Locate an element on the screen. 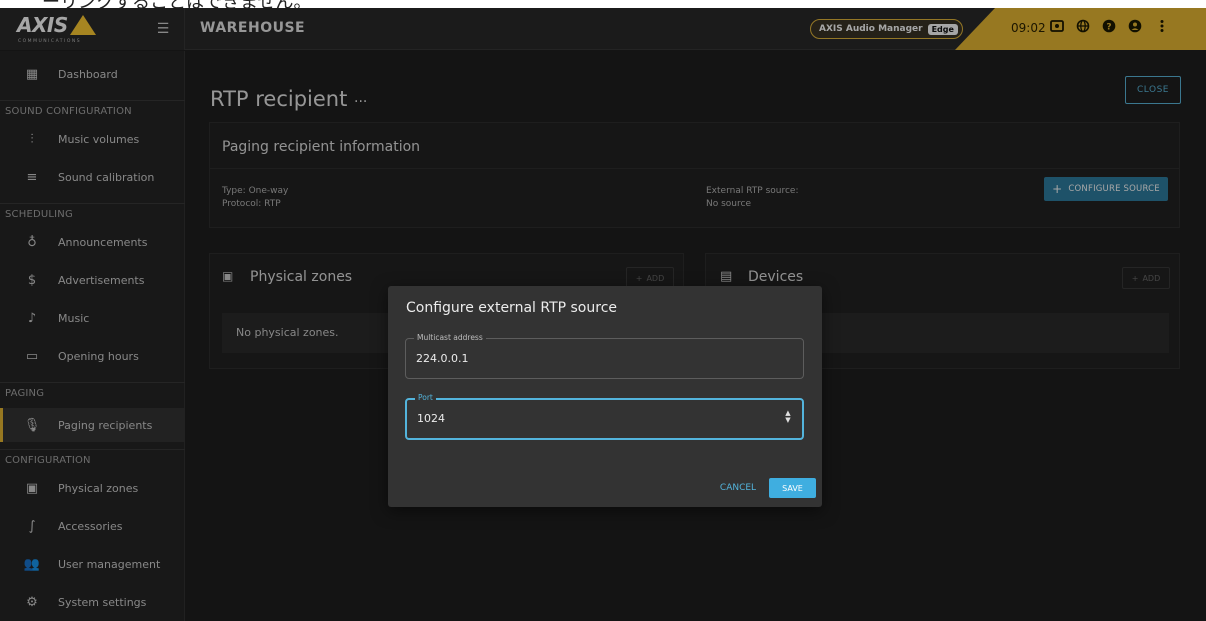  multicast-address-input is located at coordinates (586, 358).